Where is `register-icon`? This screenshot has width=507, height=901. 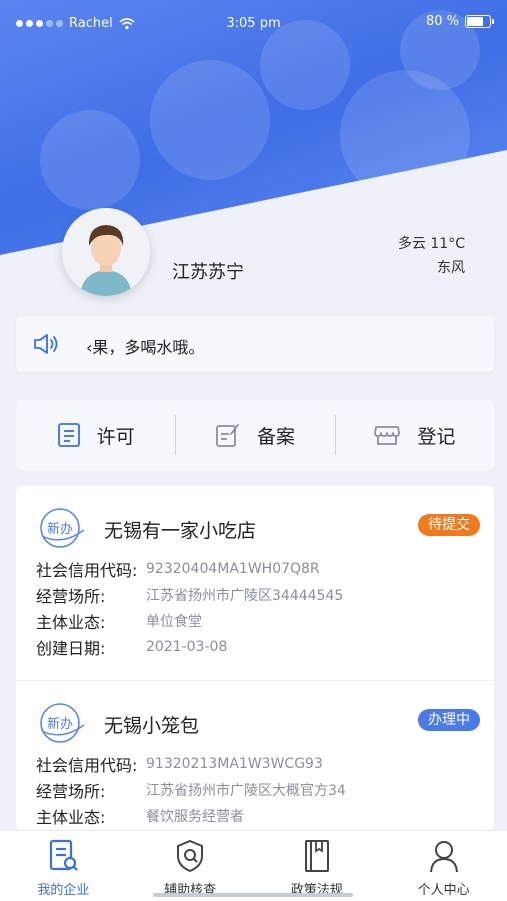 register-icon is located at coordinates (387, 435).